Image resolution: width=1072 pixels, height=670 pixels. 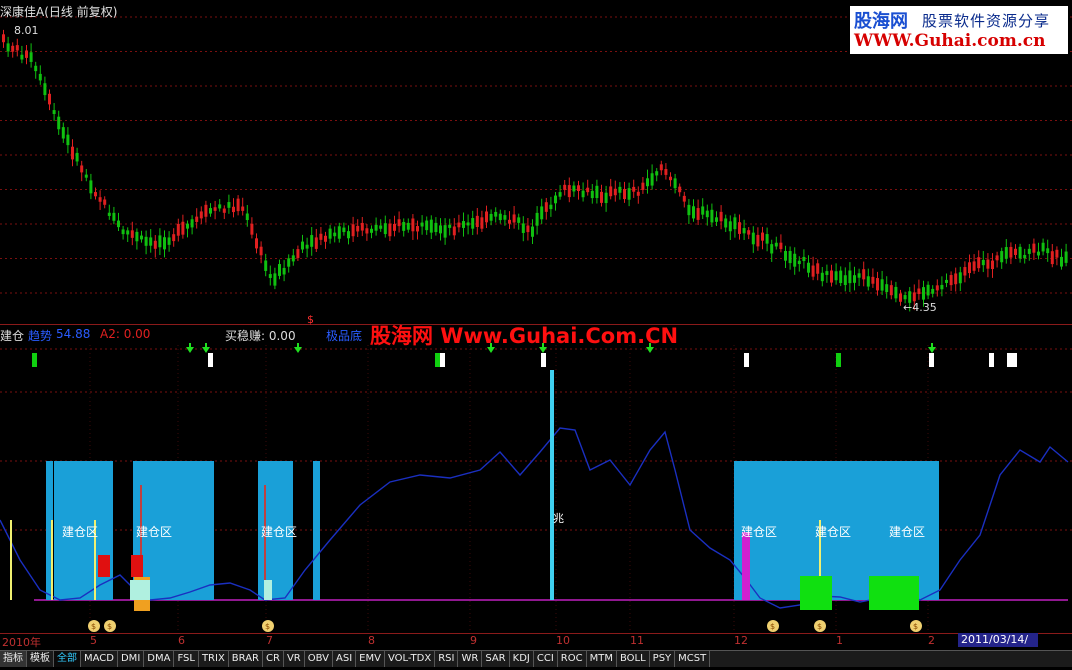 What do you see at coordinates (34, 360) in the screenshot?
I see `marker-green` at bounding box center [34, 360].